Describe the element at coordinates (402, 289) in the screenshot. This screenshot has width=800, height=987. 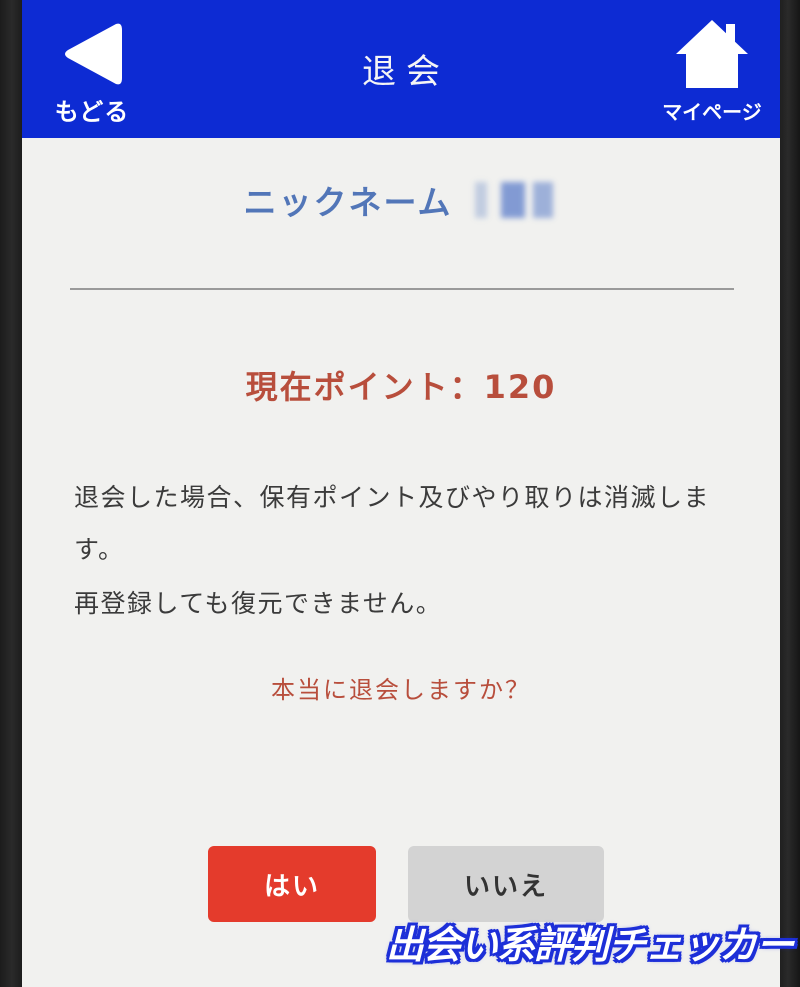
I see `divider` at that location.